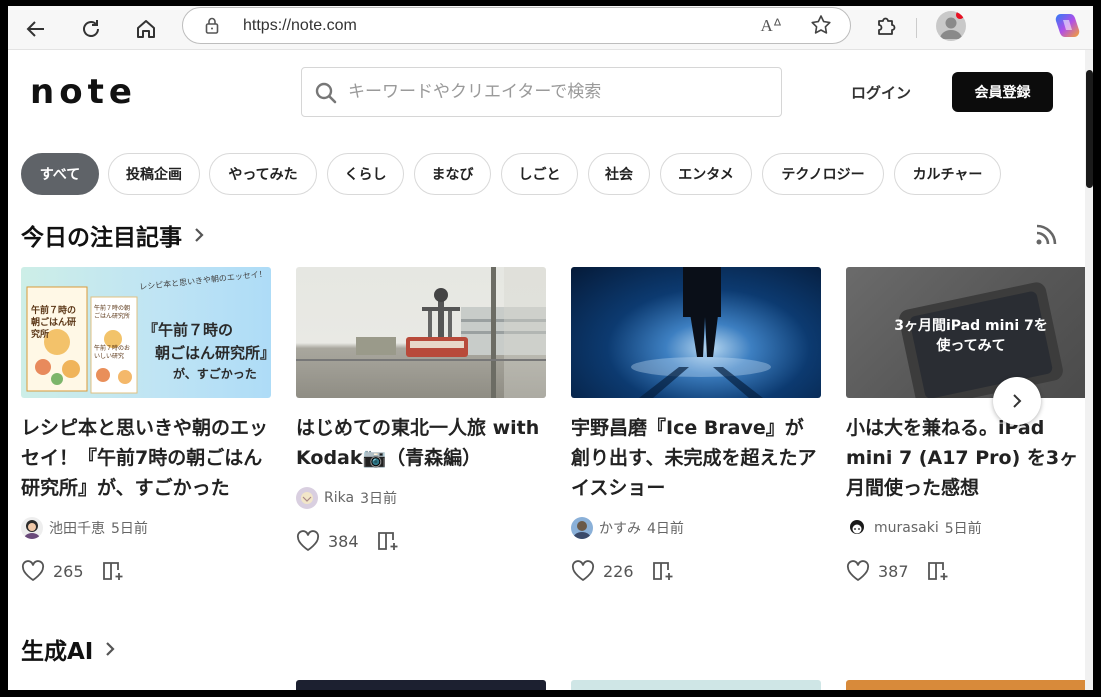  I want to click on notification-dot, so click(960, 15).